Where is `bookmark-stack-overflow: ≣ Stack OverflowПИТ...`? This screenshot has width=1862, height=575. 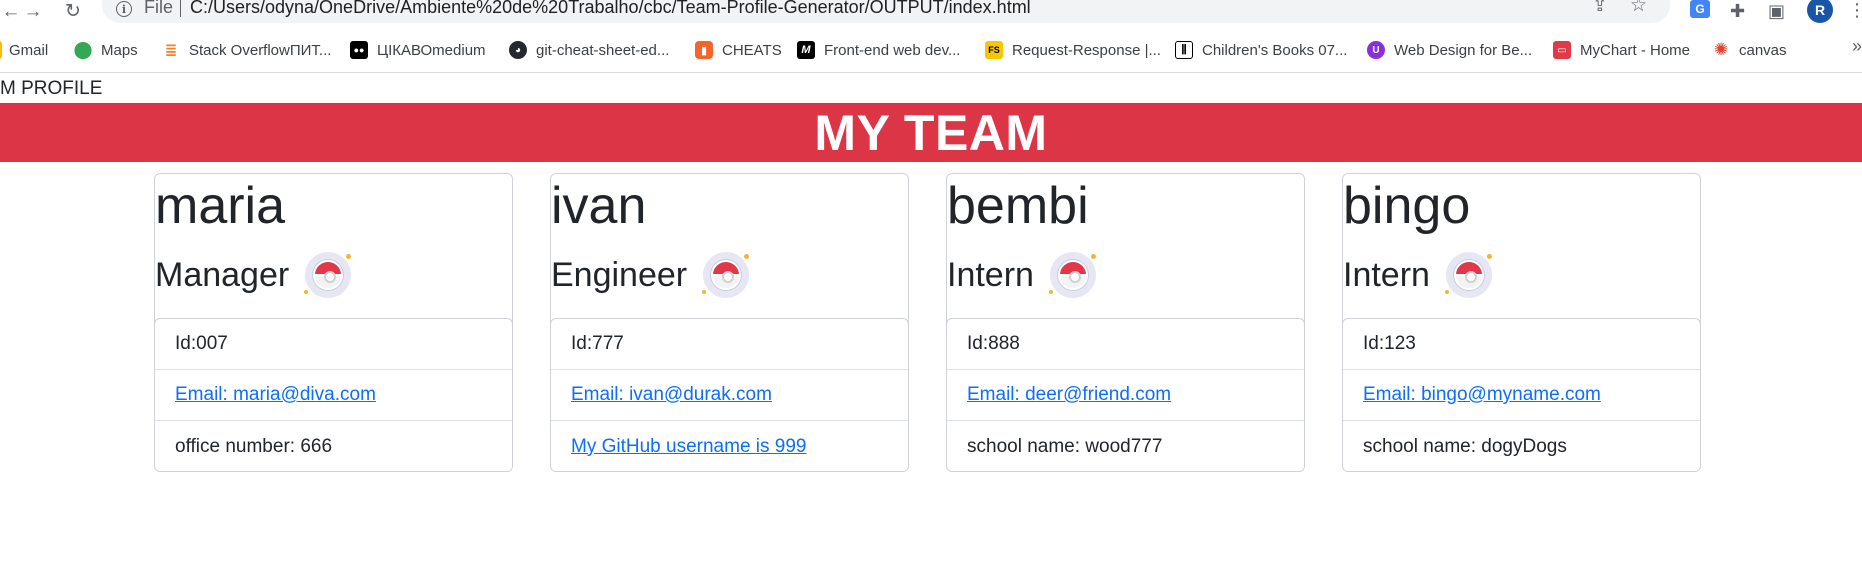
bookmark-stack-overflow: ≣ Stack OverflowПИТ... is located at coordinates (247, 50).